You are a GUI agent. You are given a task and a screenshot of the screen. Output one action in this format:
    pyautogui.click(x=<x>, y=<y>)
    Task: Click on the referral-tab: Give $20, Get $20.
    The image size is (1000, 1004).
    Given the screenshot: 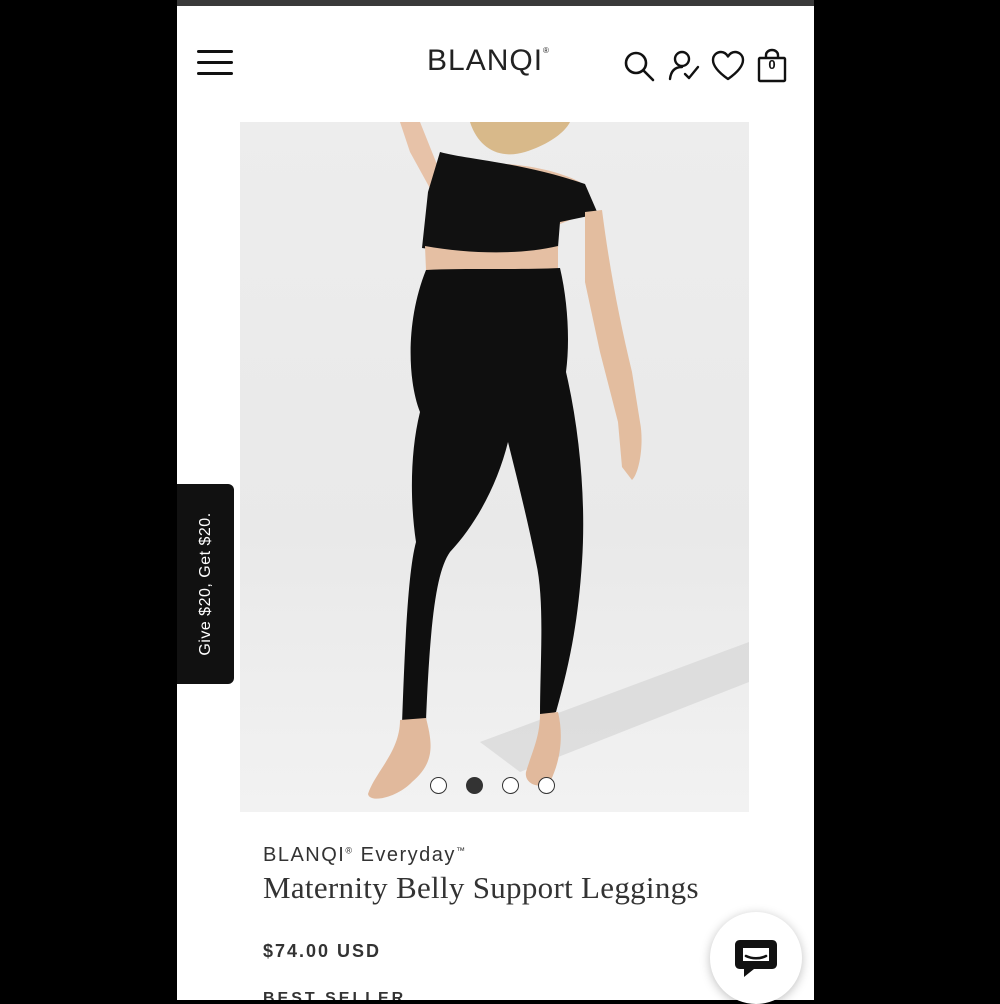 What is the action you would take?
    pyautogui.click(x=205, y=584)
    